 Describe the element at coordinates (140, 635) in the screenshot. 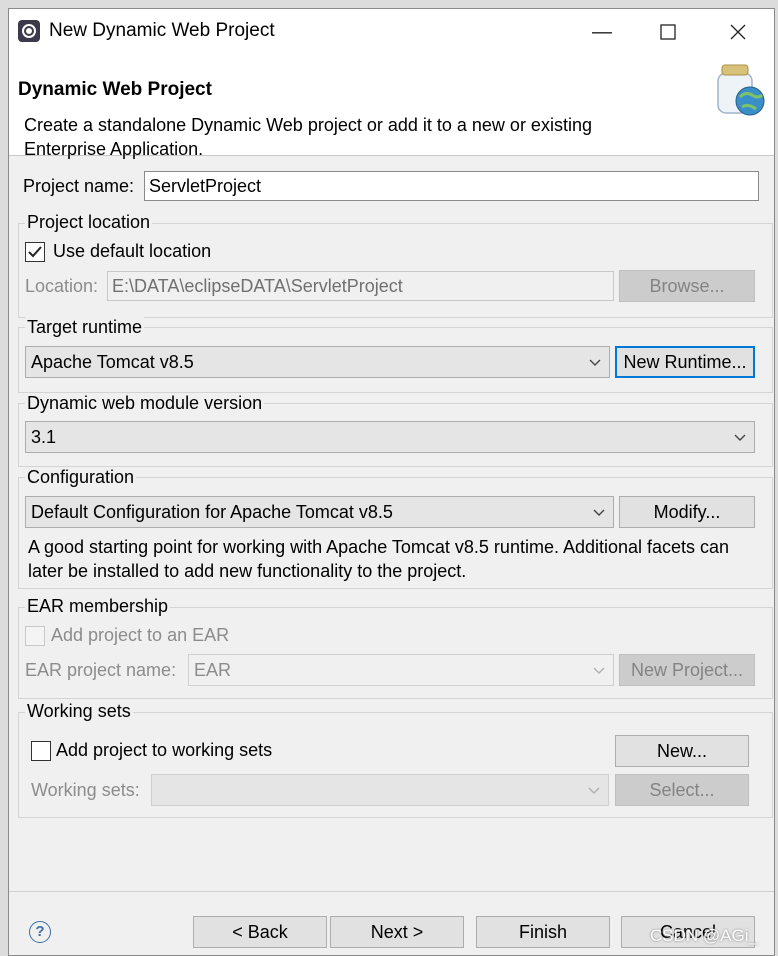

I see `add-to-ear-label: Add project to an EAR` at that location.